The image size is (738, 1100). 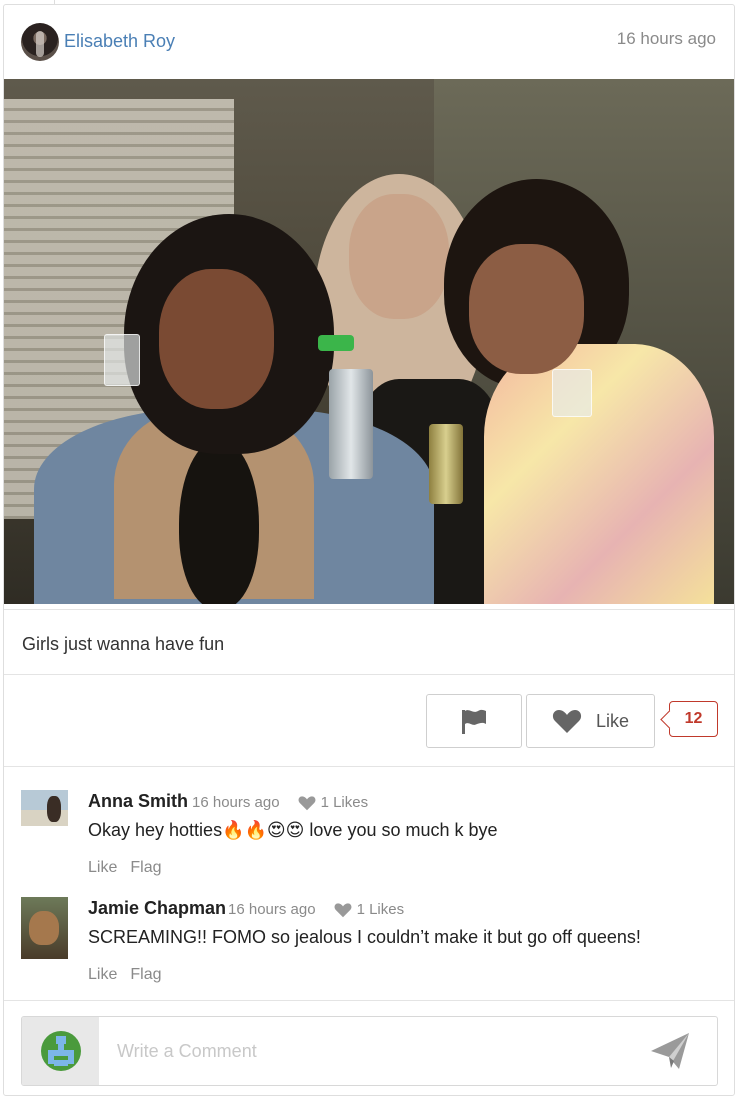 What do you see at coordinates (369, 642) in the screenshot?
I see `post-caption-section: Girls just wanna have fun` at bounding box center [369, 642].